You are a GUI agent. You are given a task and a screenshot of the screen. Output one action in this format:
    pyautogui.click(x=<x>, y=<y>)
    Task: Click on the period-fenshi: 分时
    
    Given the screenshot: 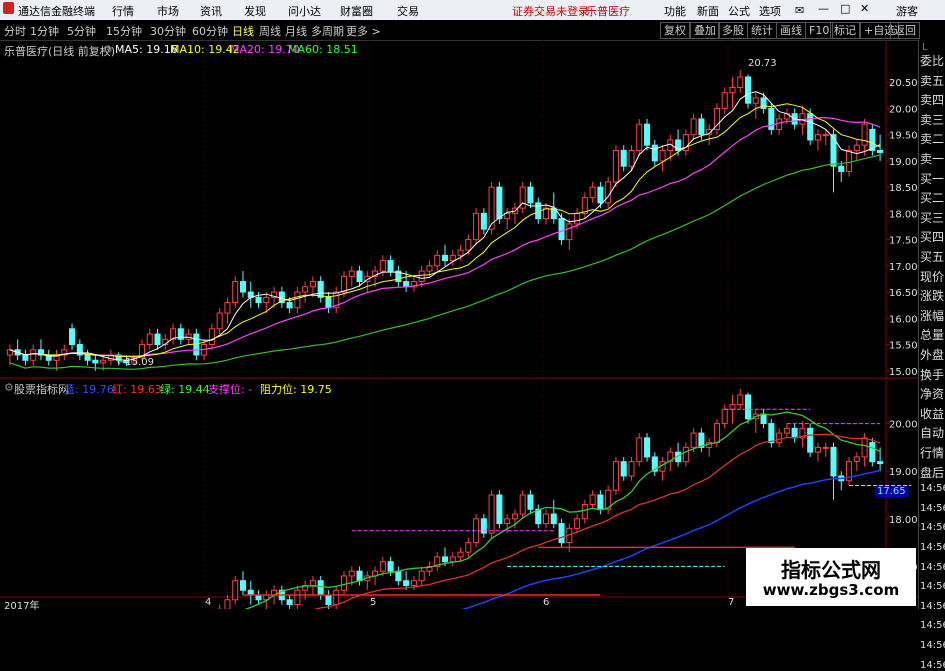 What is the action you would take?
    pyautogui.click(x=15, y=31)
    